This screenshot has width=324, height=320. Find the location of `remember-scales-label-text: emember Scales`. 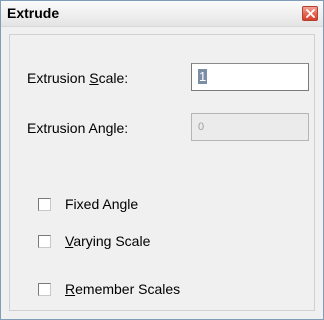

remember-scales-label-text: emember Scales is located at coordinates (128, 289).